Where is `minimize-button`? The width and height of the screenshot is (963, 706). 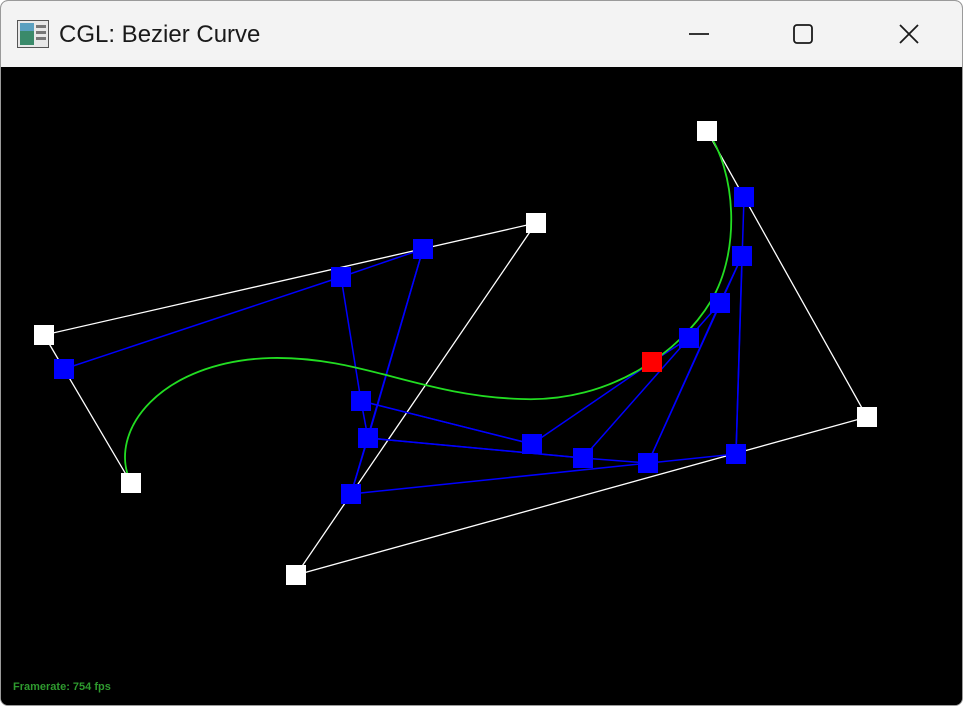 minimize-button is located at coordinates (699, 34).